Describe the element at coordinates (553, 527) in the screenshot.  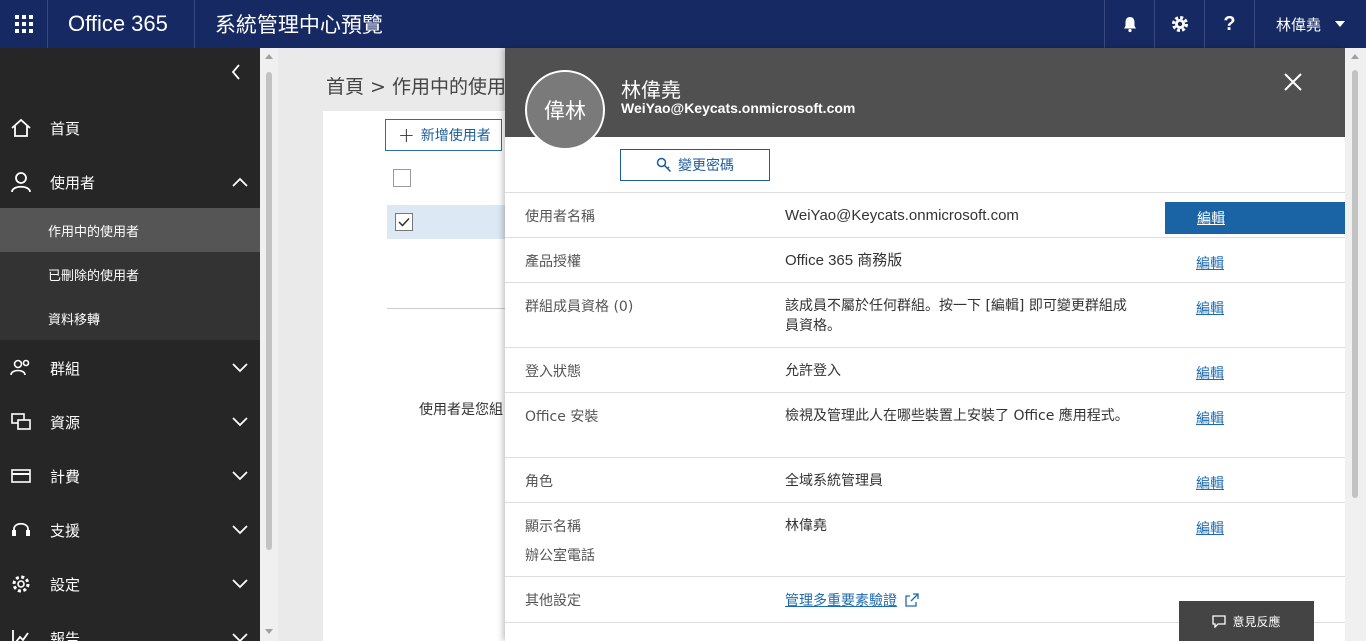
I see `detail-label: 顯示名稱` at that location.